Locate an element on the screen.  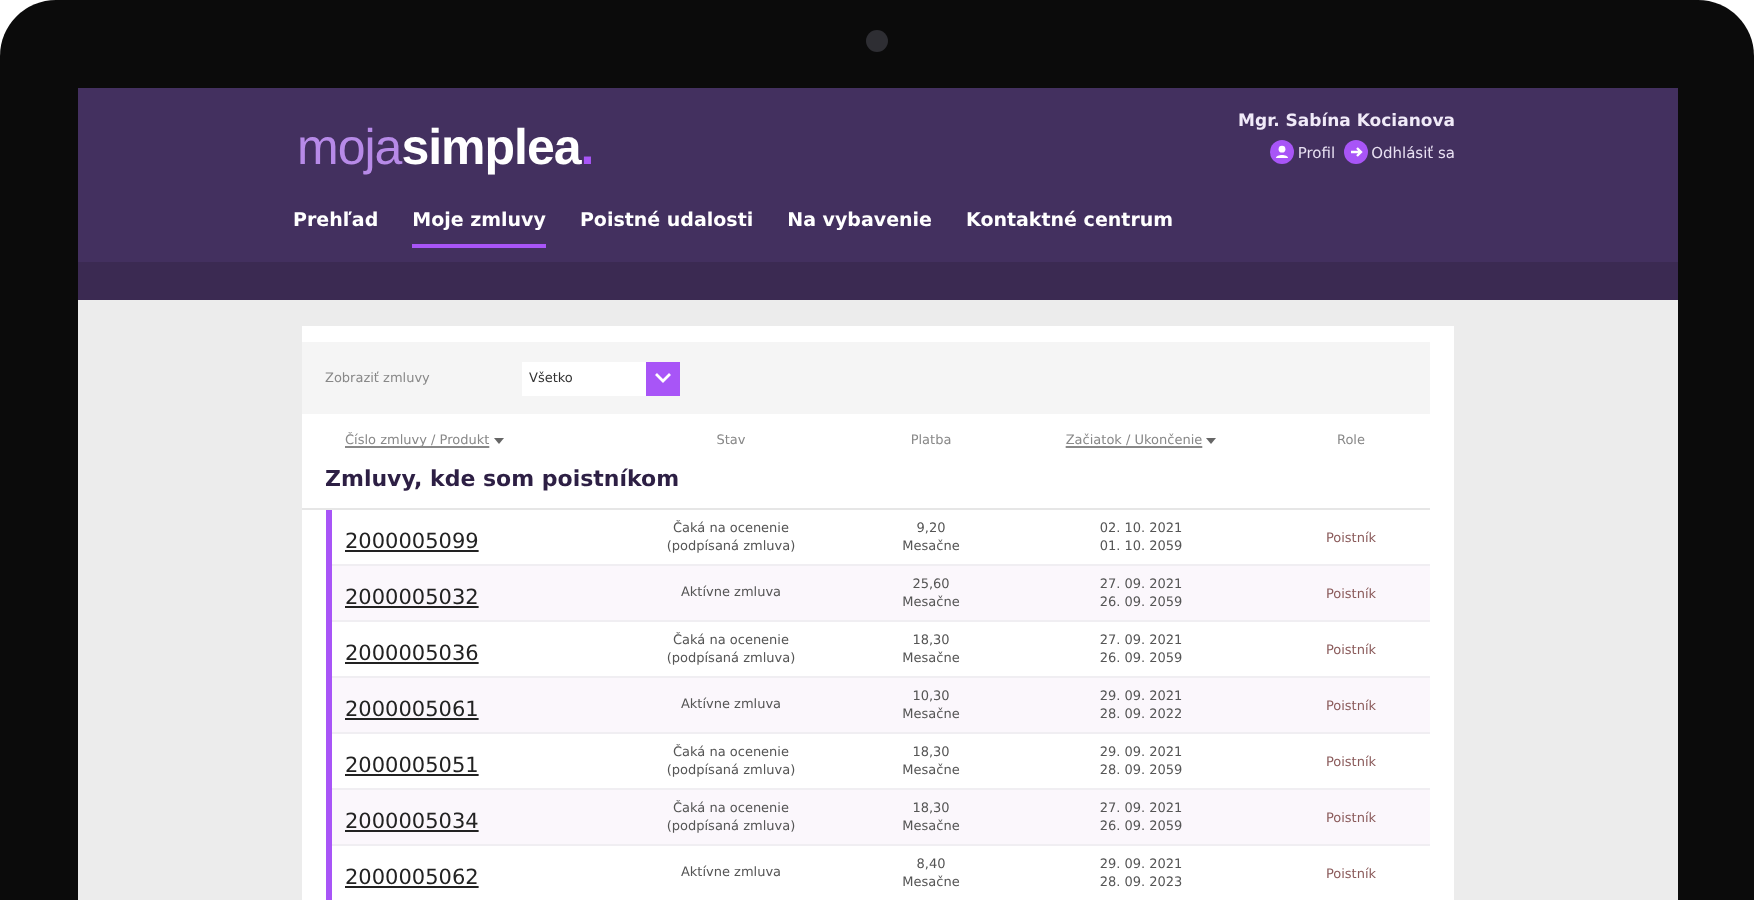
contract-number-link: 2000005051 is located at coordinates (412, 766).